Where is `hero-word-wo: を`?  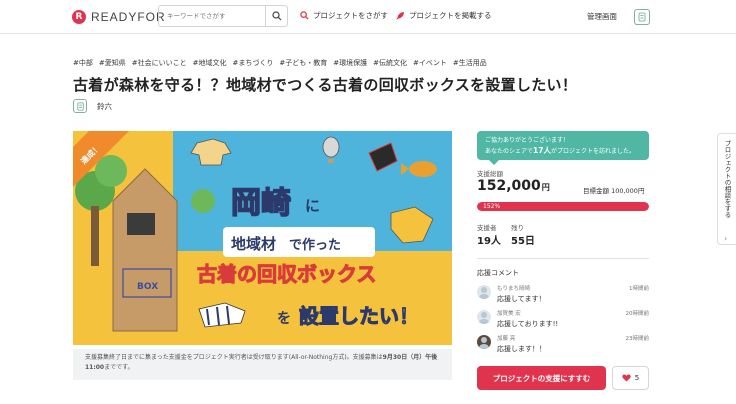 hero-word-wo: を is located at coordinates (284, 319).